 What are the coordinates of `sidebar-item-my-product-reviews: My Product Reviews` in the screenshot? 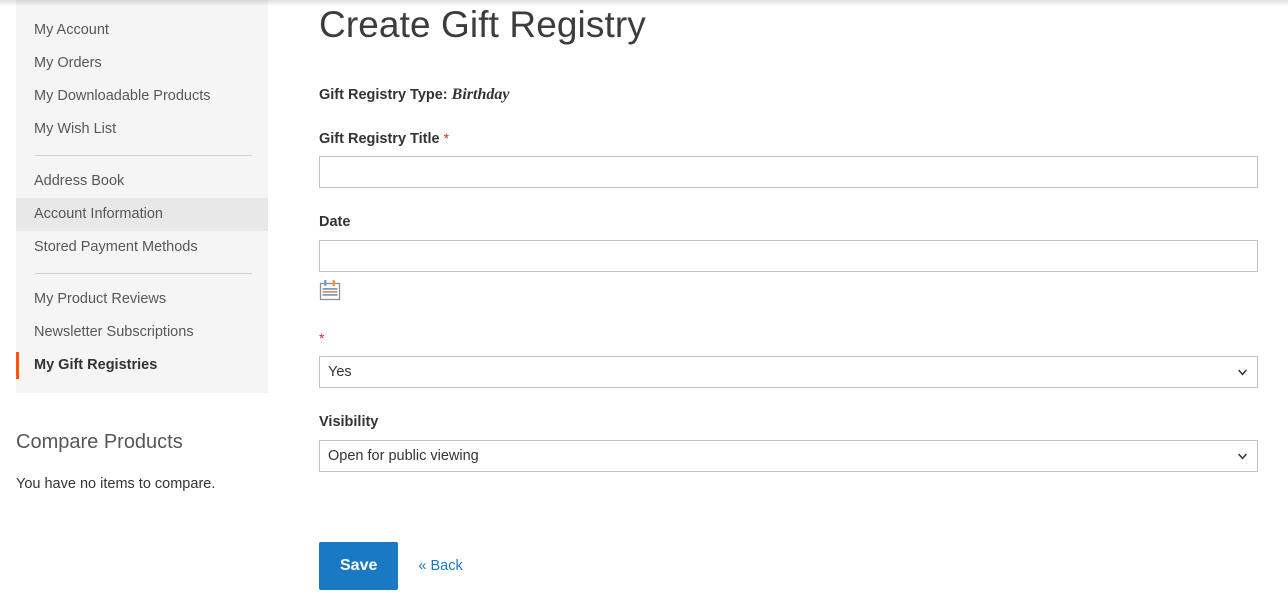 It's located at (142, 299).